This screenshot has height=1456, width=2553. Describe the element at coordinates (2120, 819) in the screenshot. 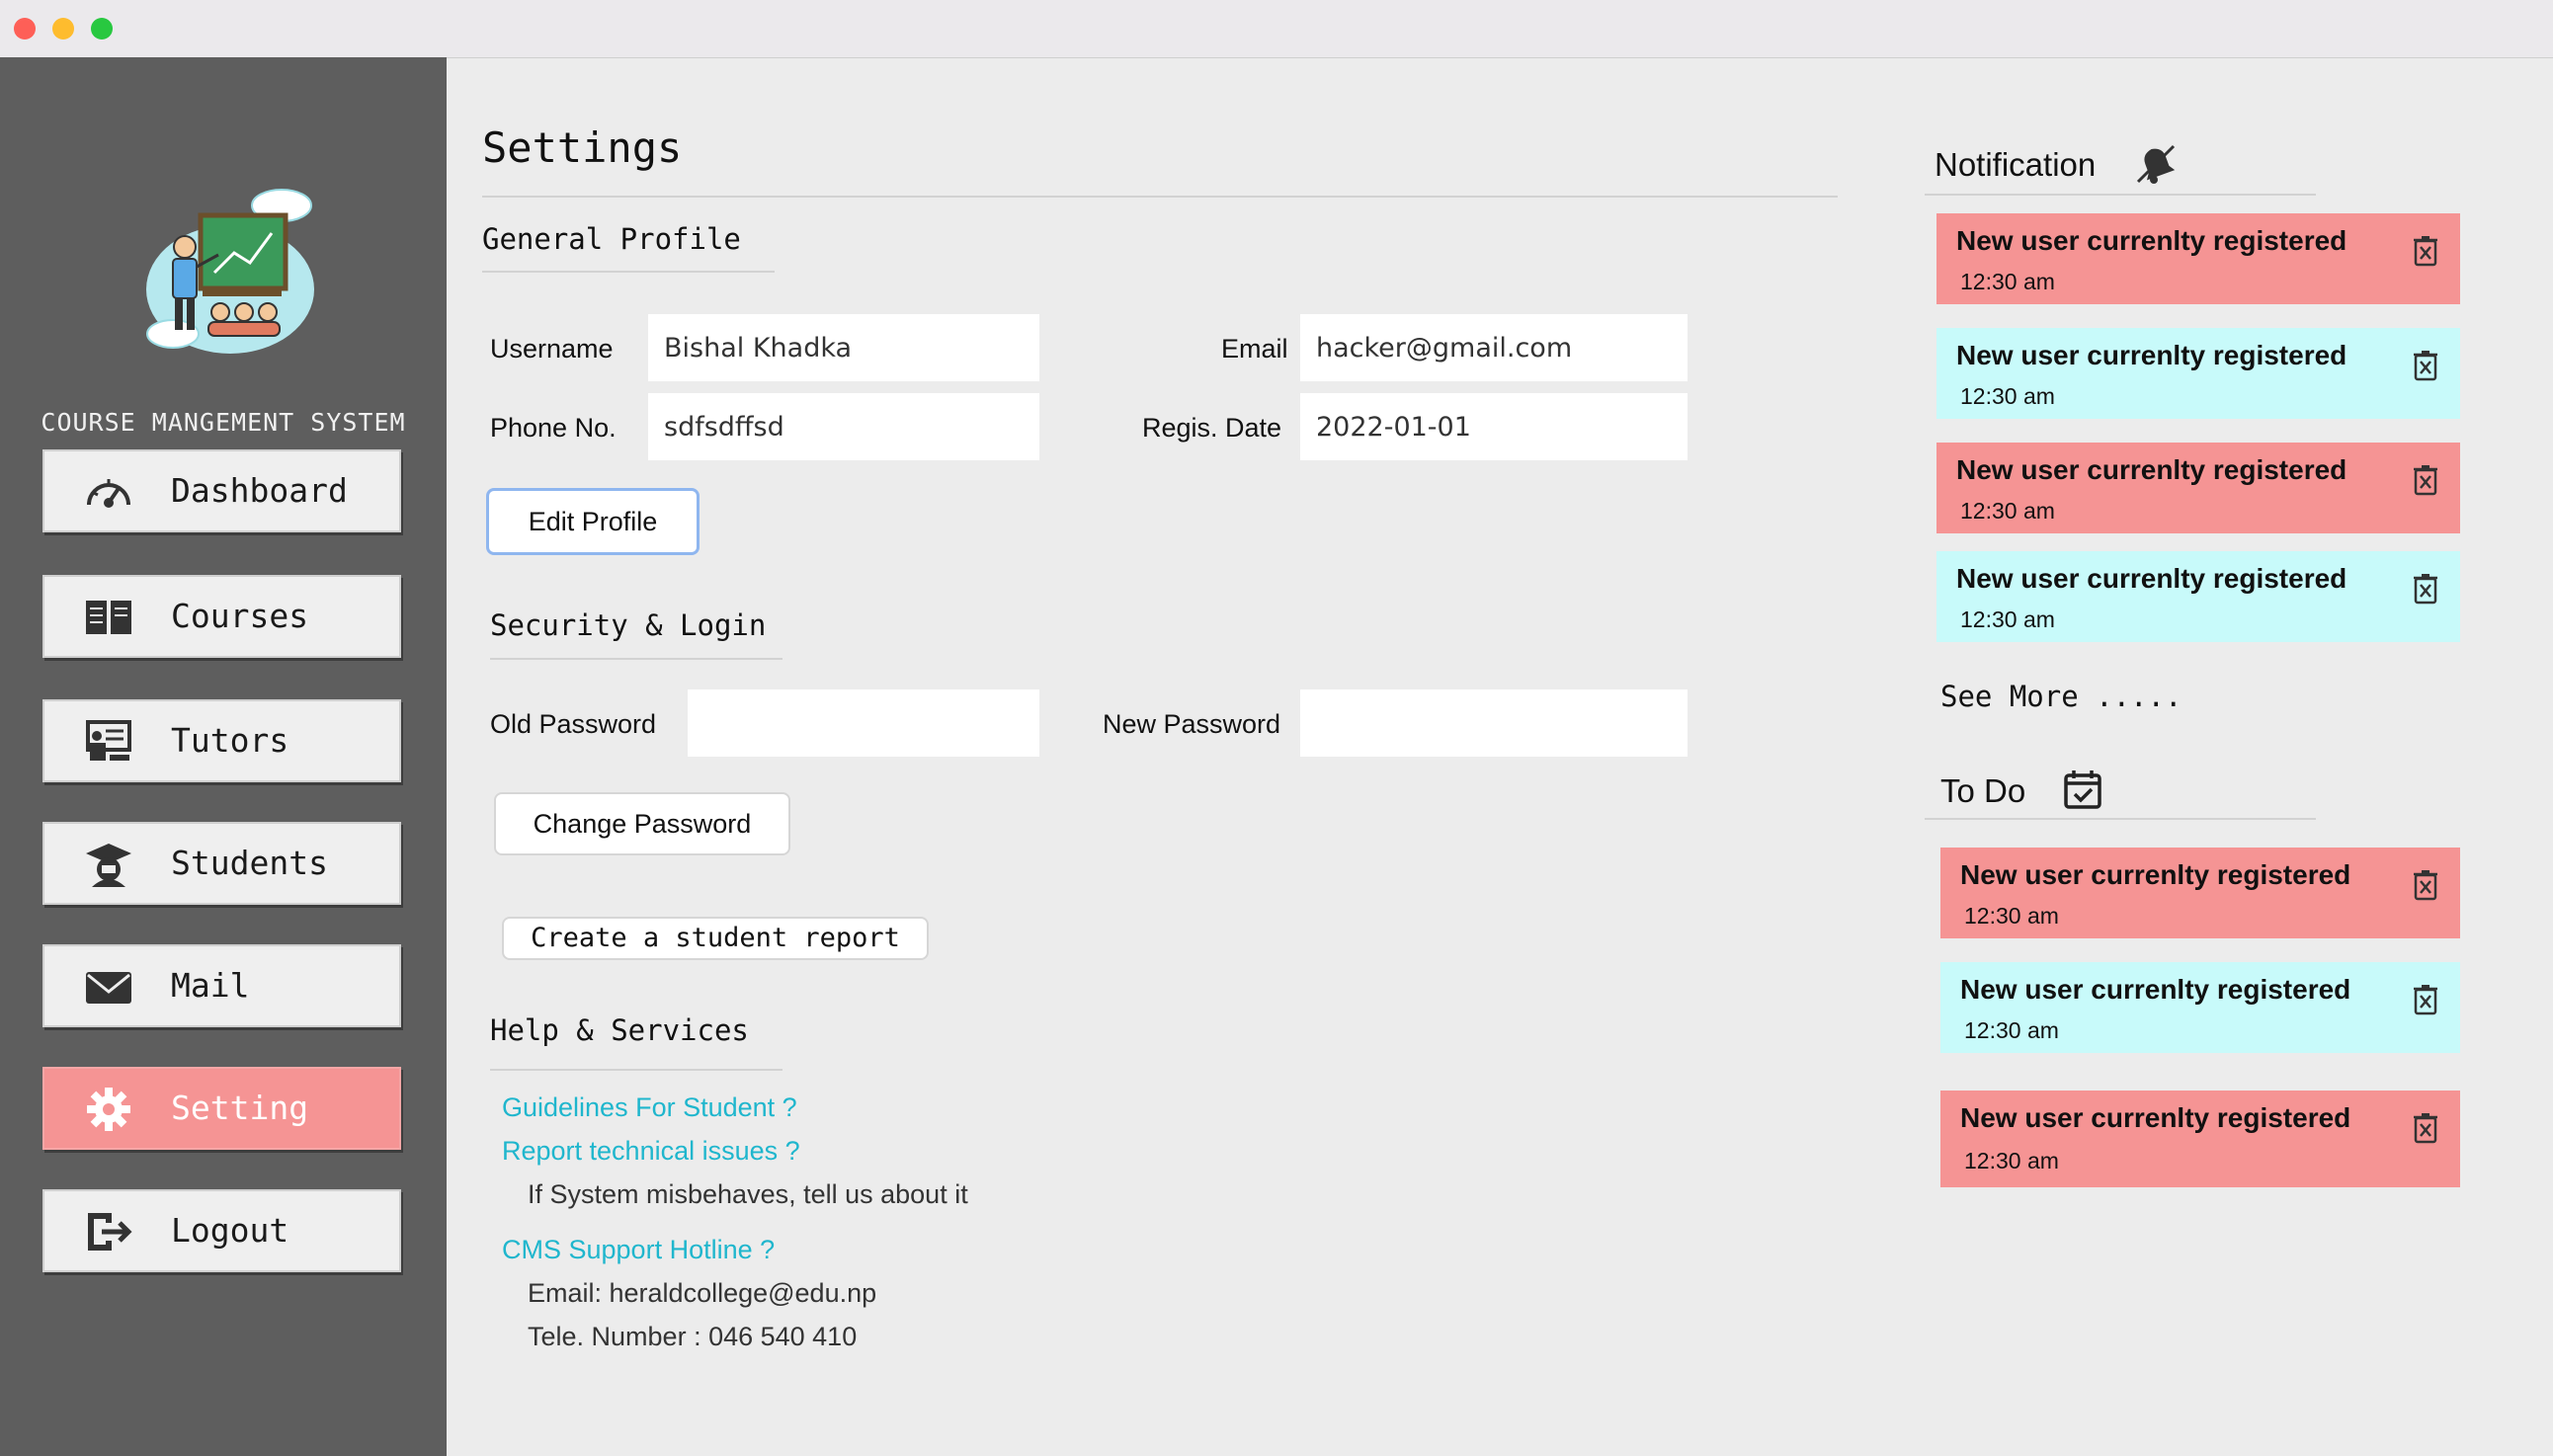

I see `todo-divider` at that location.